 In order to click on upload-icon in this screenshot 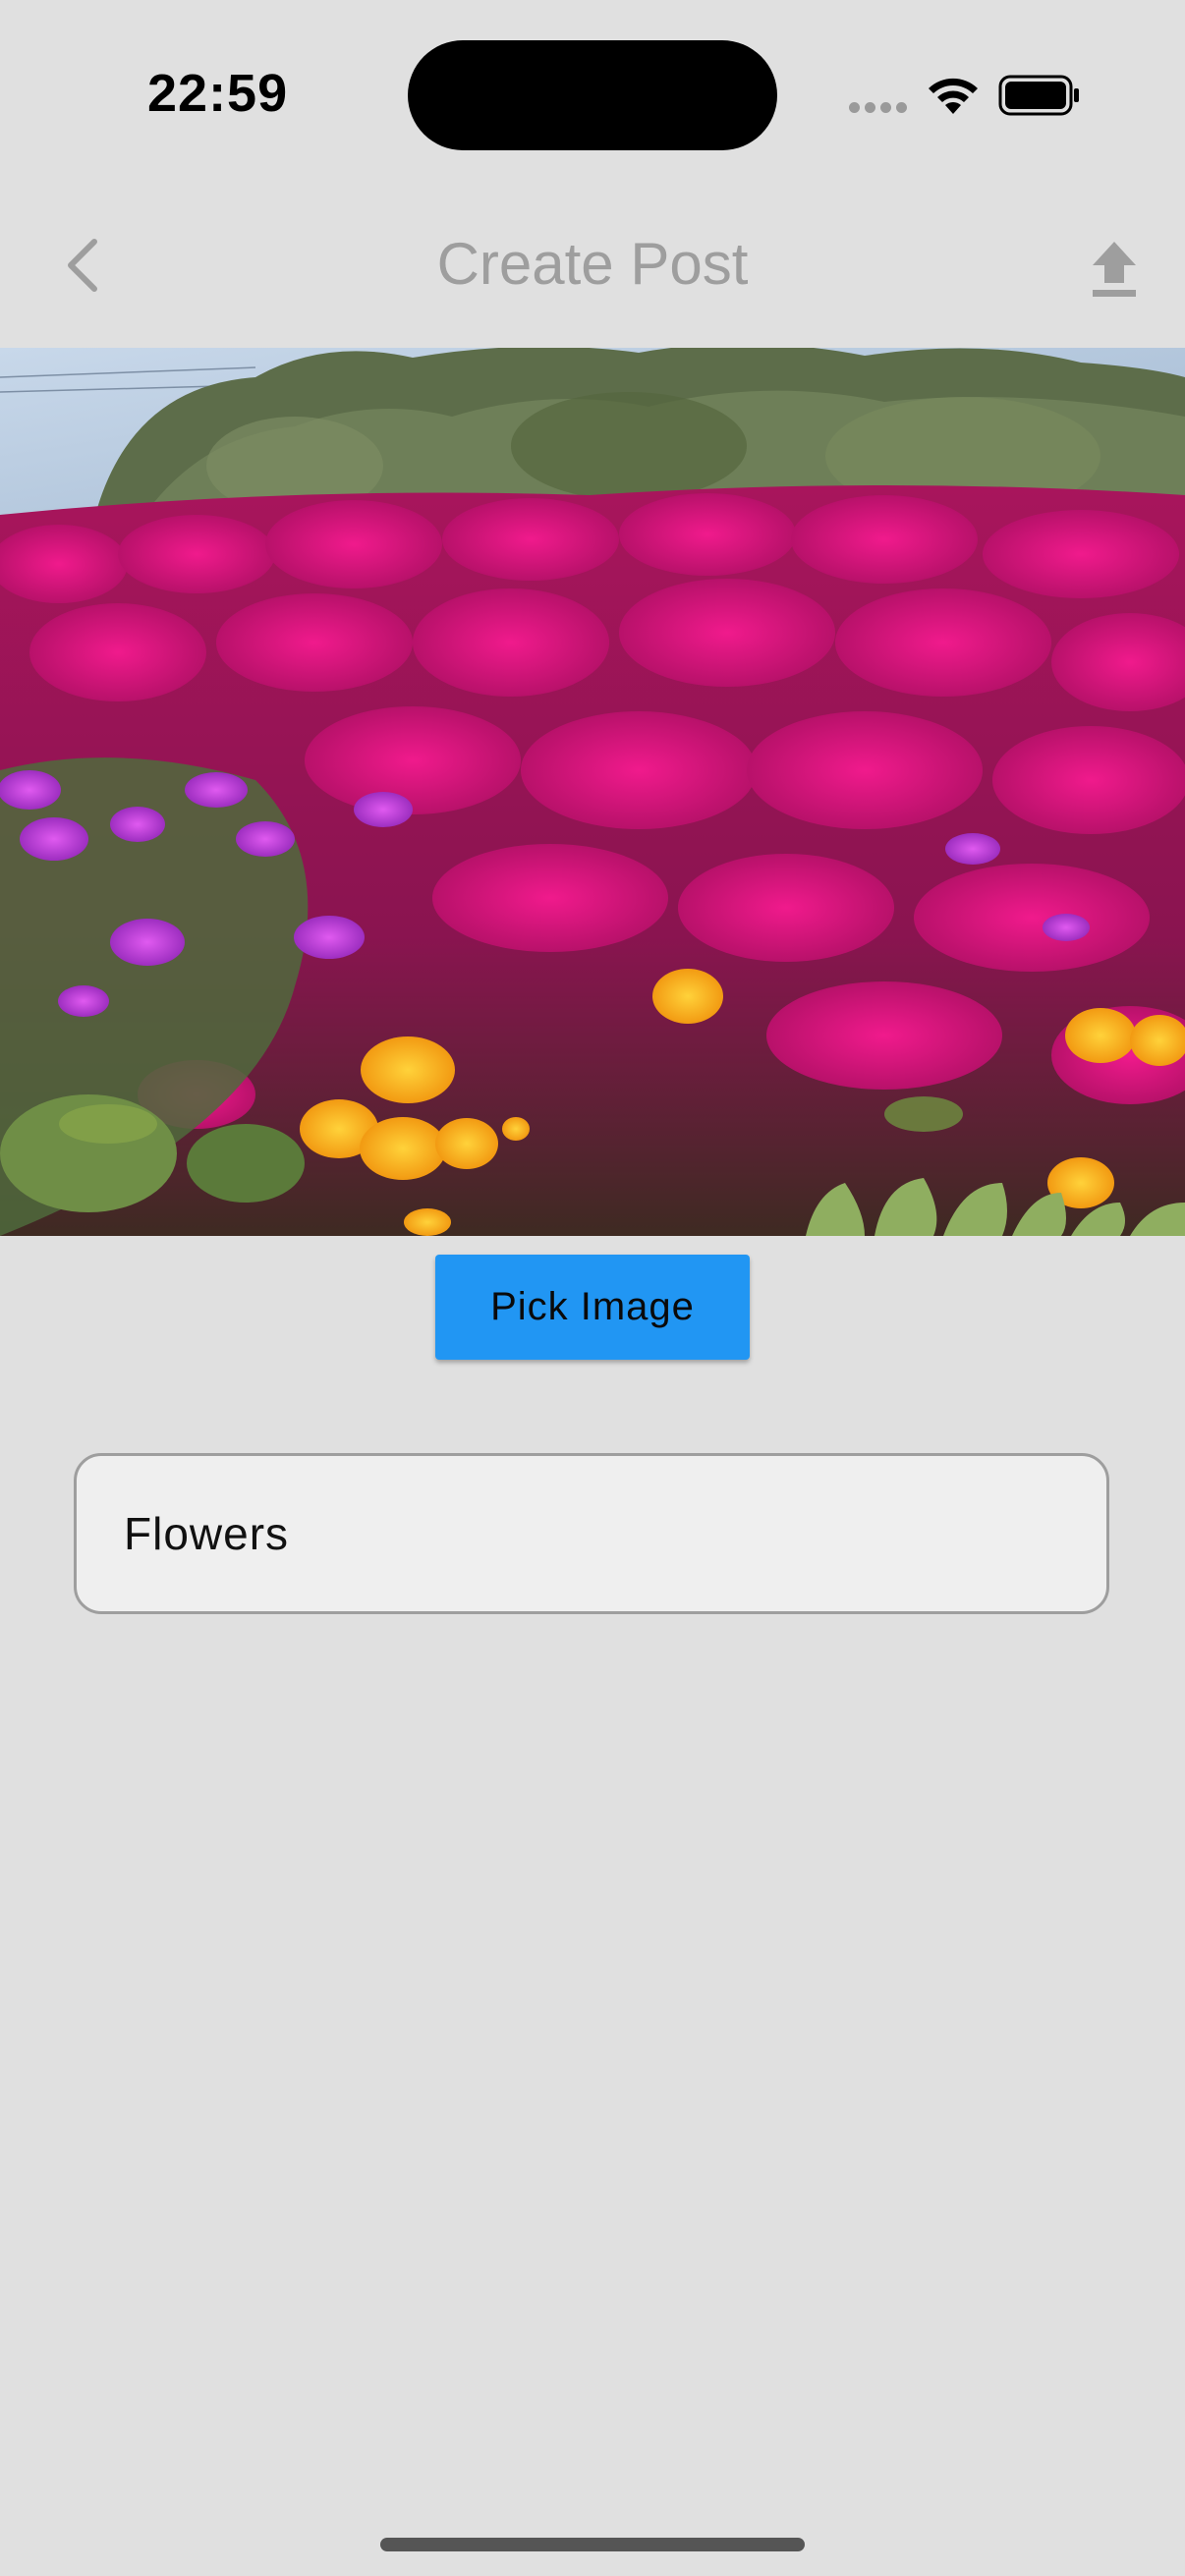, I will do `click(1115, 269)`.